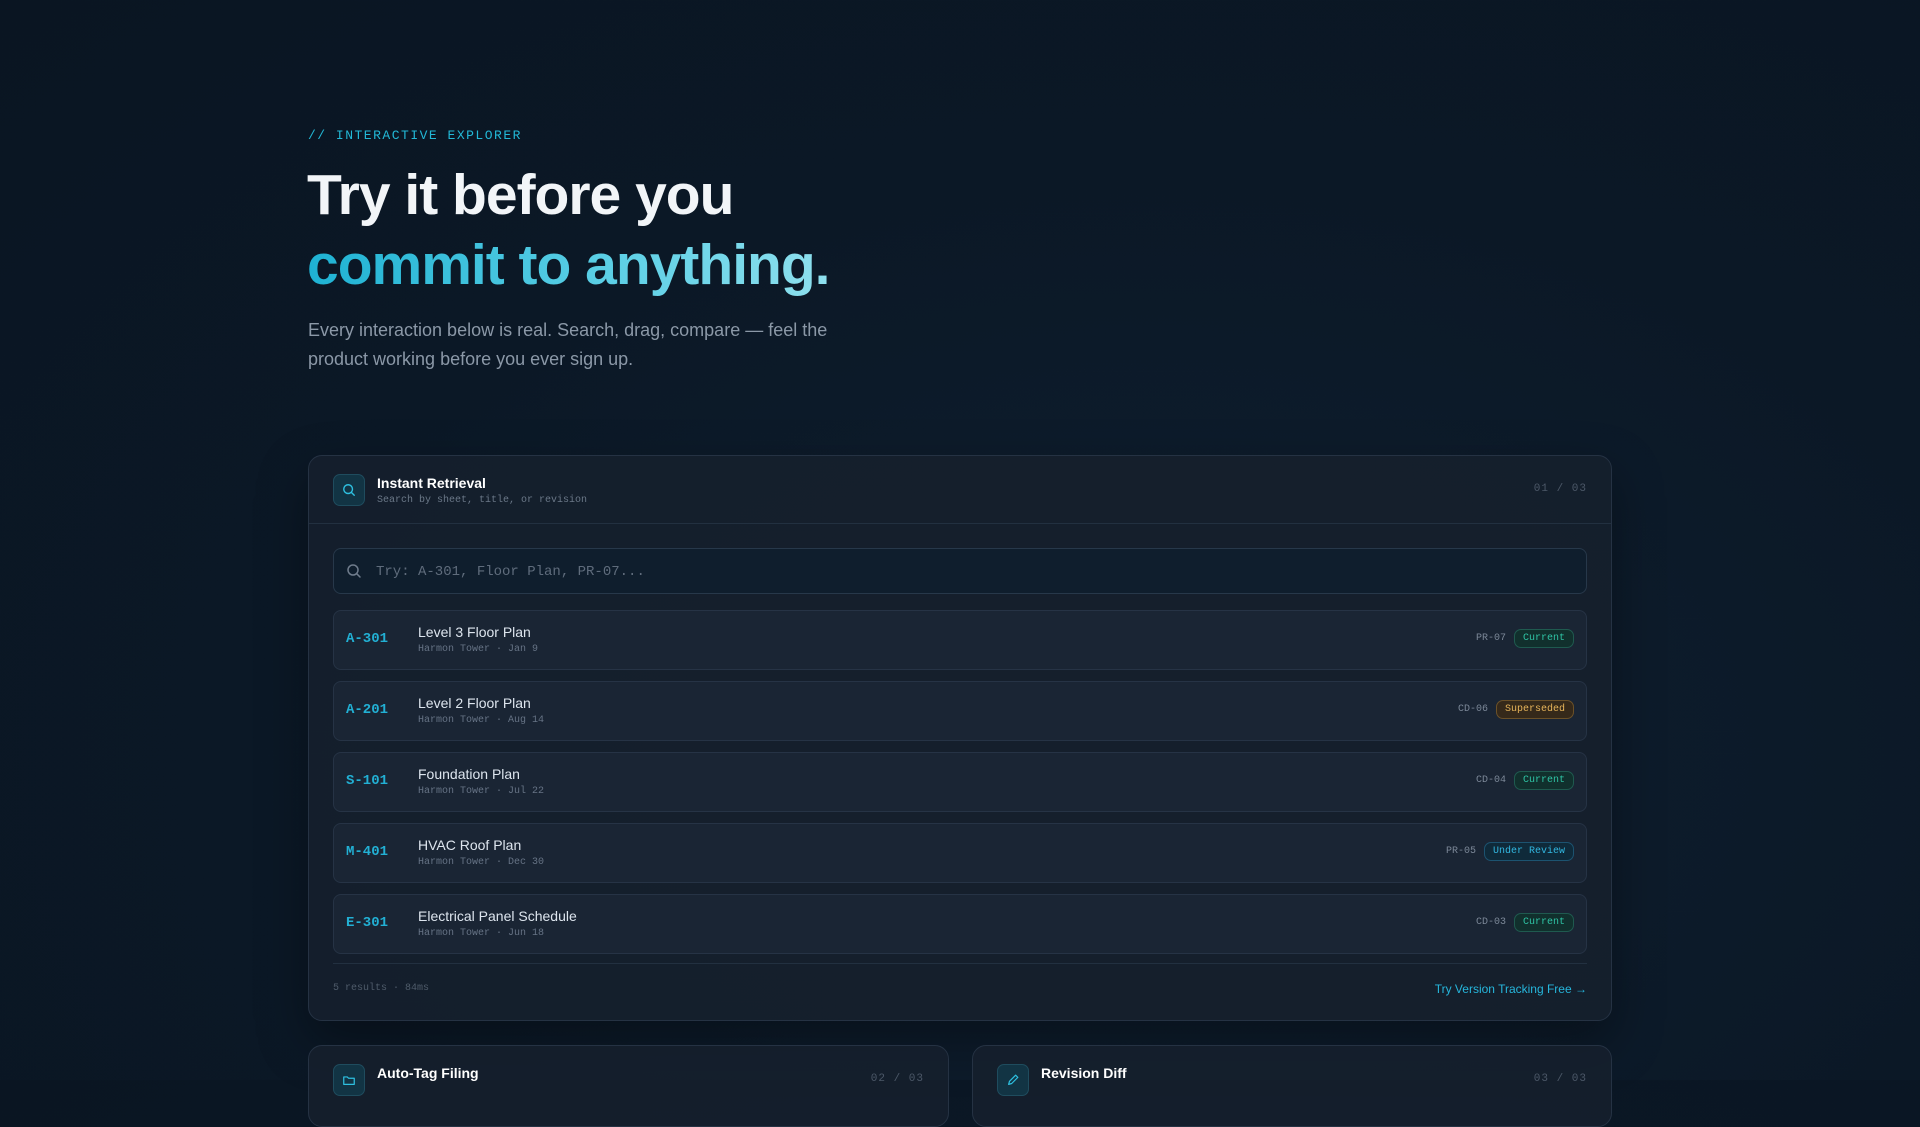 This screenshot has height=1127, width=1920. Describe the element at coordinates (367, 710) in the screenshot. I see `sheet-code: A-201` at that location.